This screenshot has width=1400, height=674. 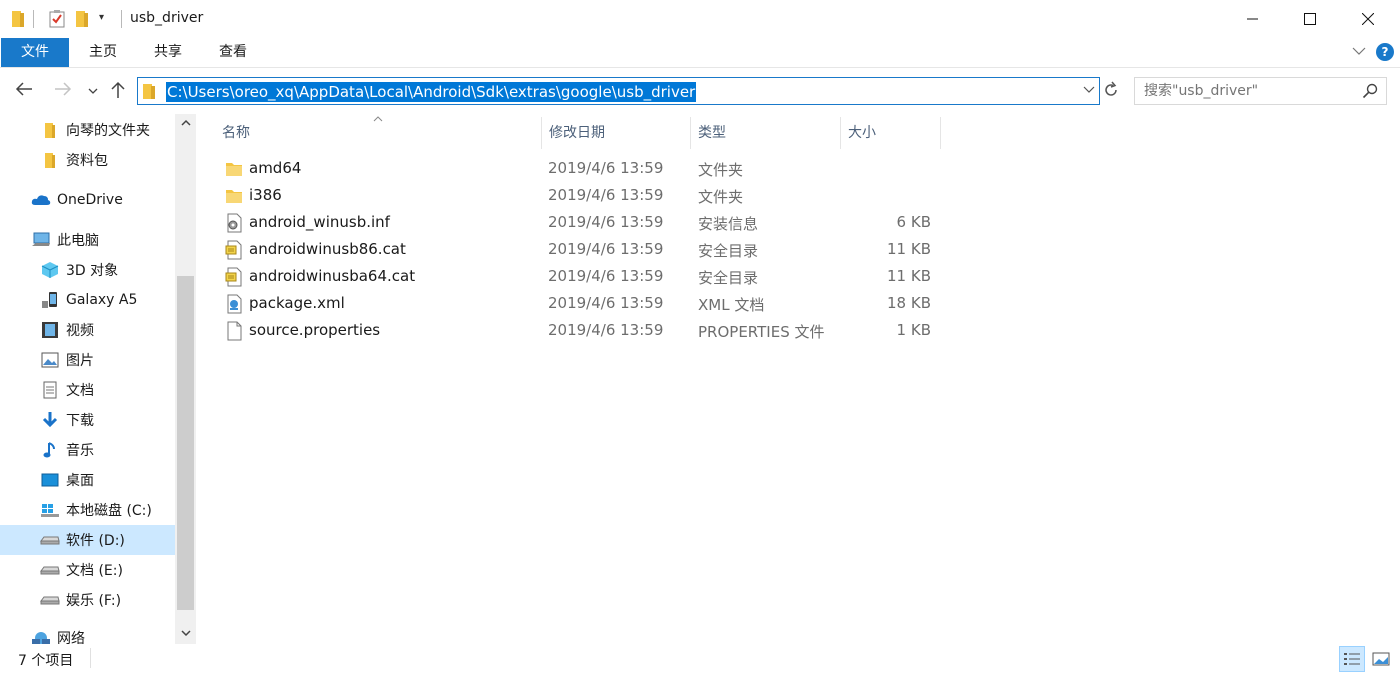 I want to click on security-catalog-icon, so click(x=234, y=250).